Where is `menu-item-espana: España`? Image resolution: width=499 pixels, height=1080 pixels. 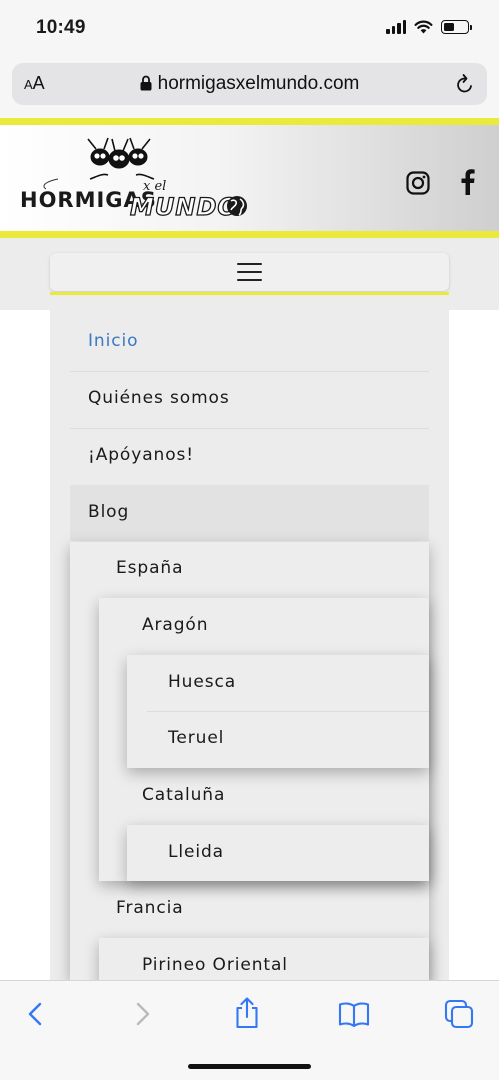
menu-item-espana: España is located at coordinates (149, 568).